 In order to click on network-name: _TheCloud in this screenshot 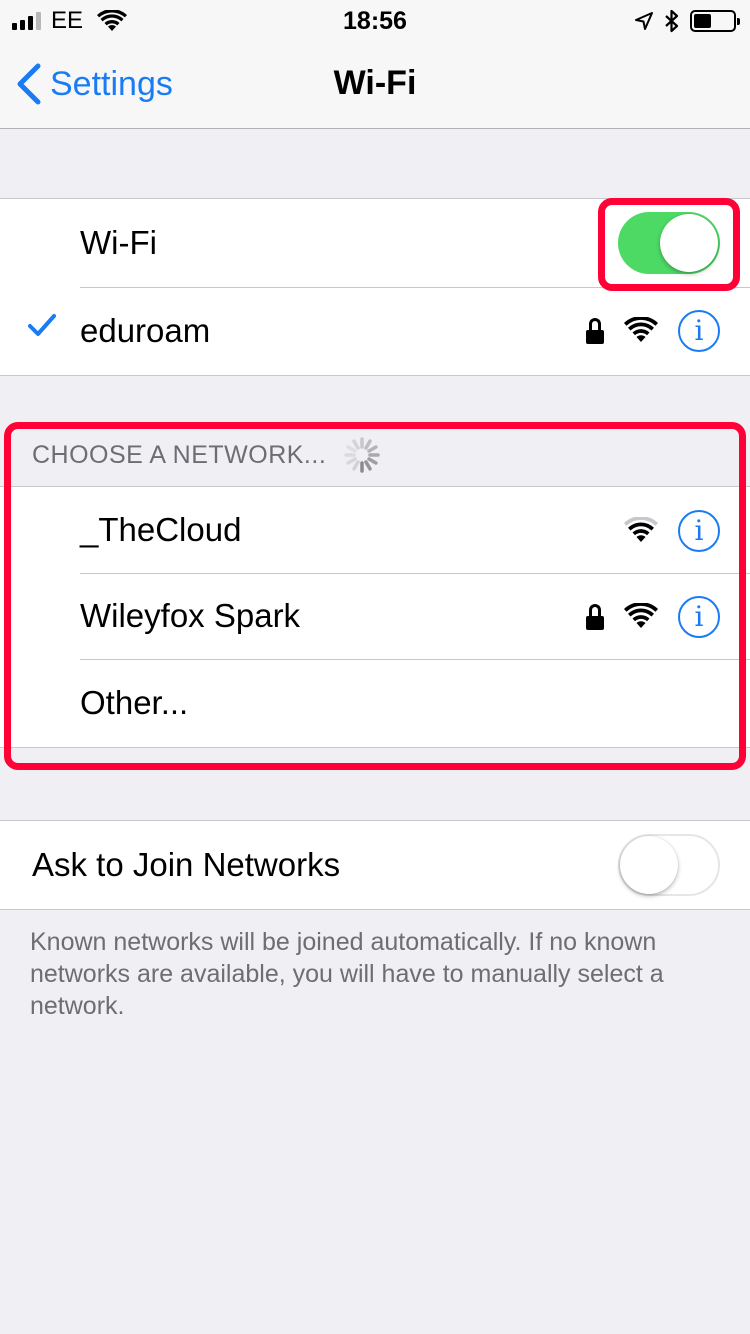, I will do `click(161, 529)`.